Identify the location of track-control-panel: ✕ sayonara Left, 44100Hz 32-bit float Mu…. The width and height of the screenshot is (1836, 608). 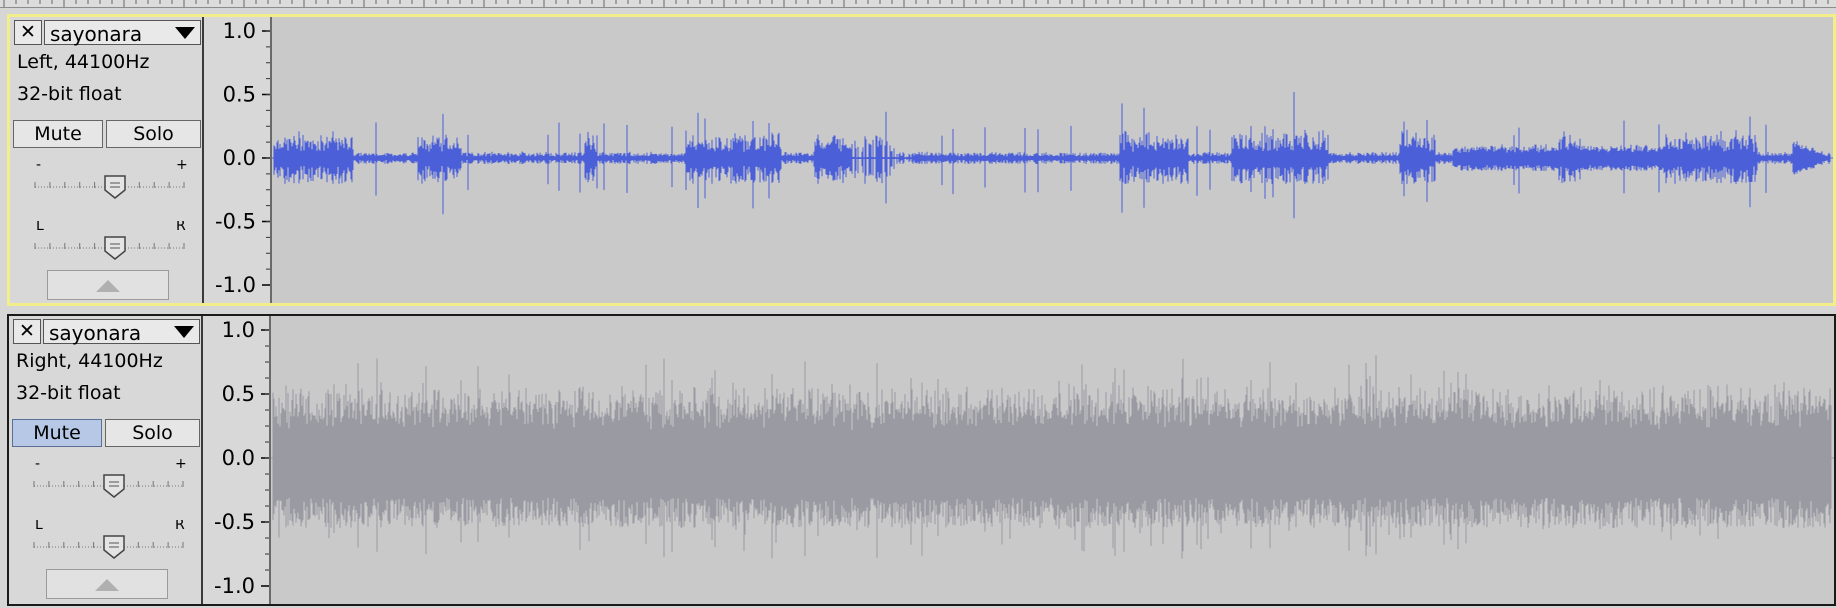
(107, 160).